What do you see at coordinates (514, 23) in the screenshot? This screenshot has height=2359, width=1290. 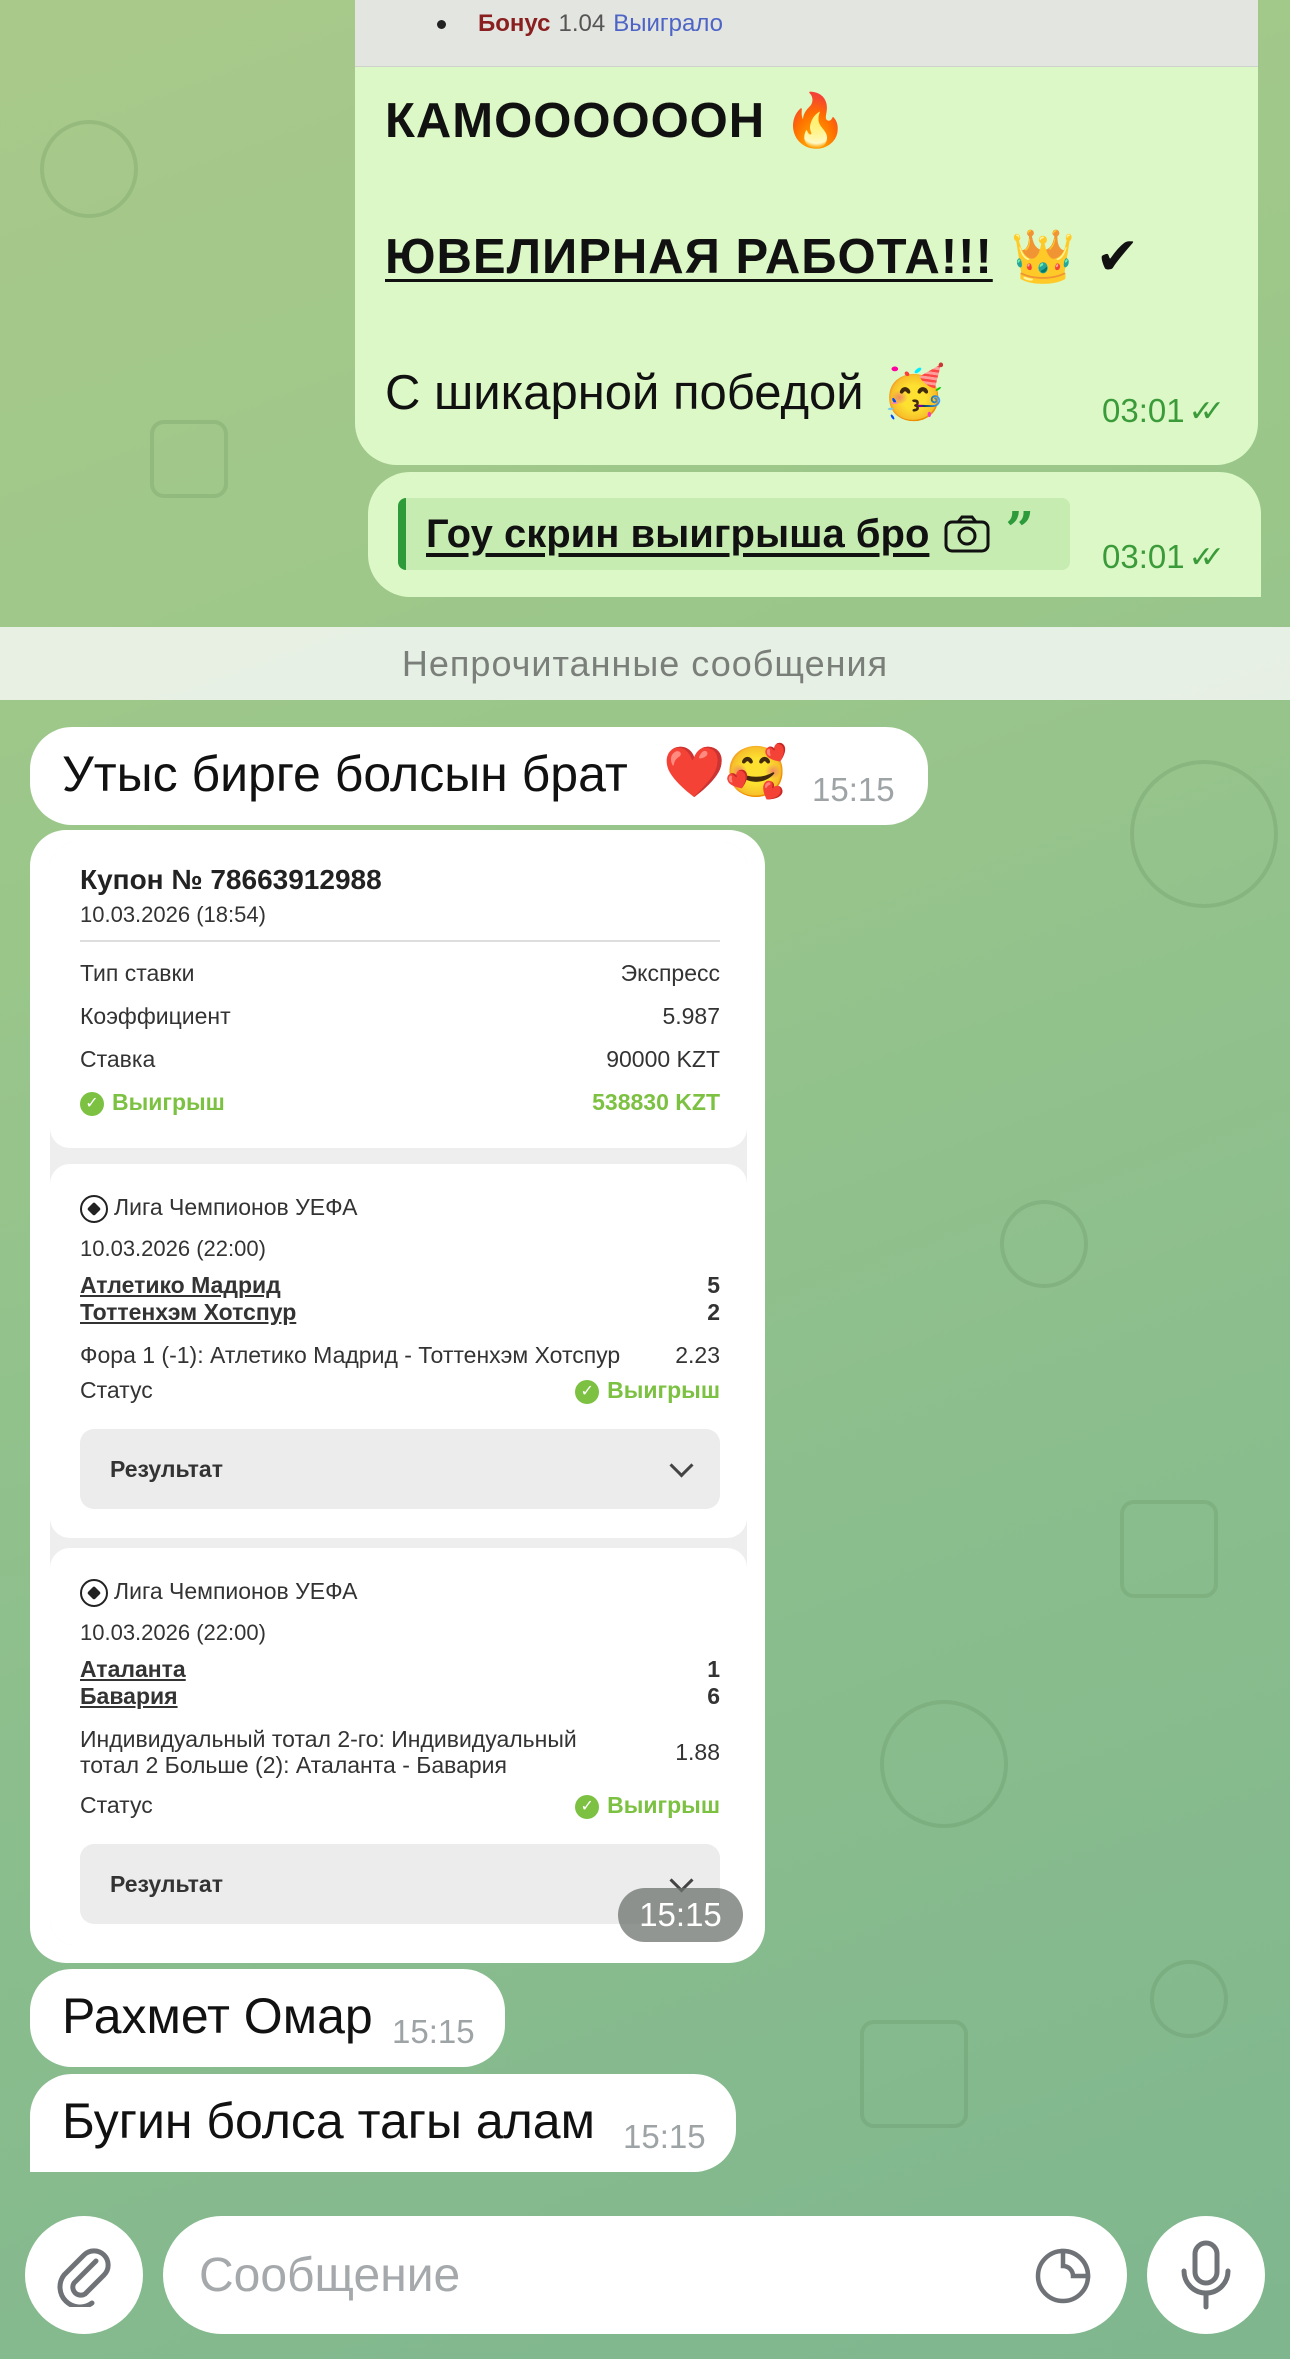 I see `bonus-label: Бонус` at bounding box center [514, 23].